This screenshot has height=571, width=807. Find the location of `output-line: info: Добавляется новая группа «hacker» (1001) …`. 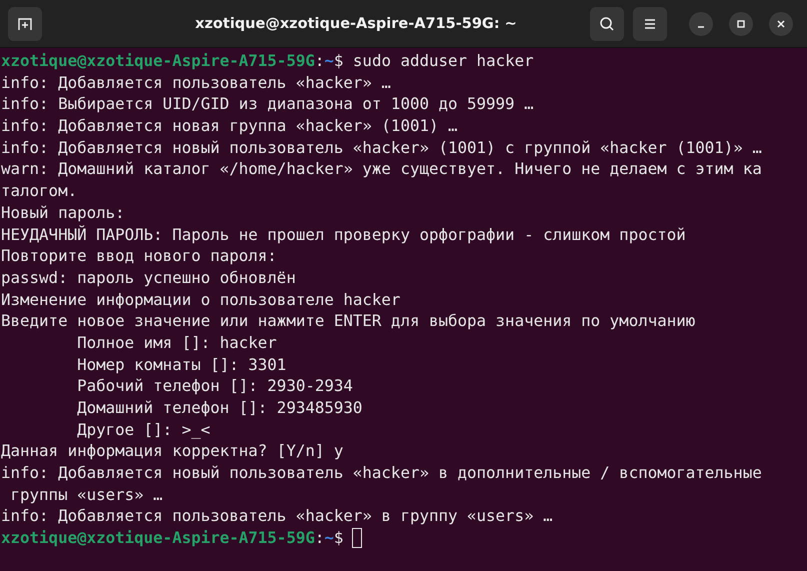

output-line: info: Добавляется новая группа «hacker» (1001) … is located at coordinates (229, 126).